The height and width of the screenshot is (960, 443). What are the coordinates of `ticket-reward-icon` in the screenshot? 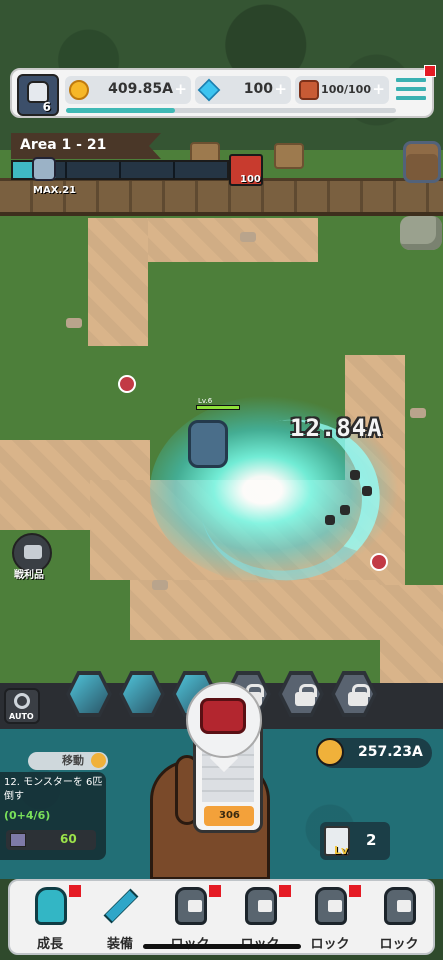 It's located at (18, 840).